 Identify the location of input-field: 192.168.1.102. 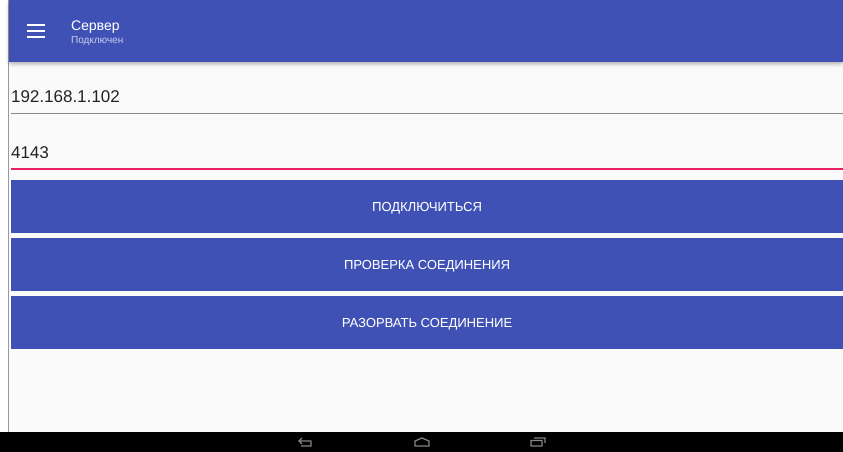
(427, 100).